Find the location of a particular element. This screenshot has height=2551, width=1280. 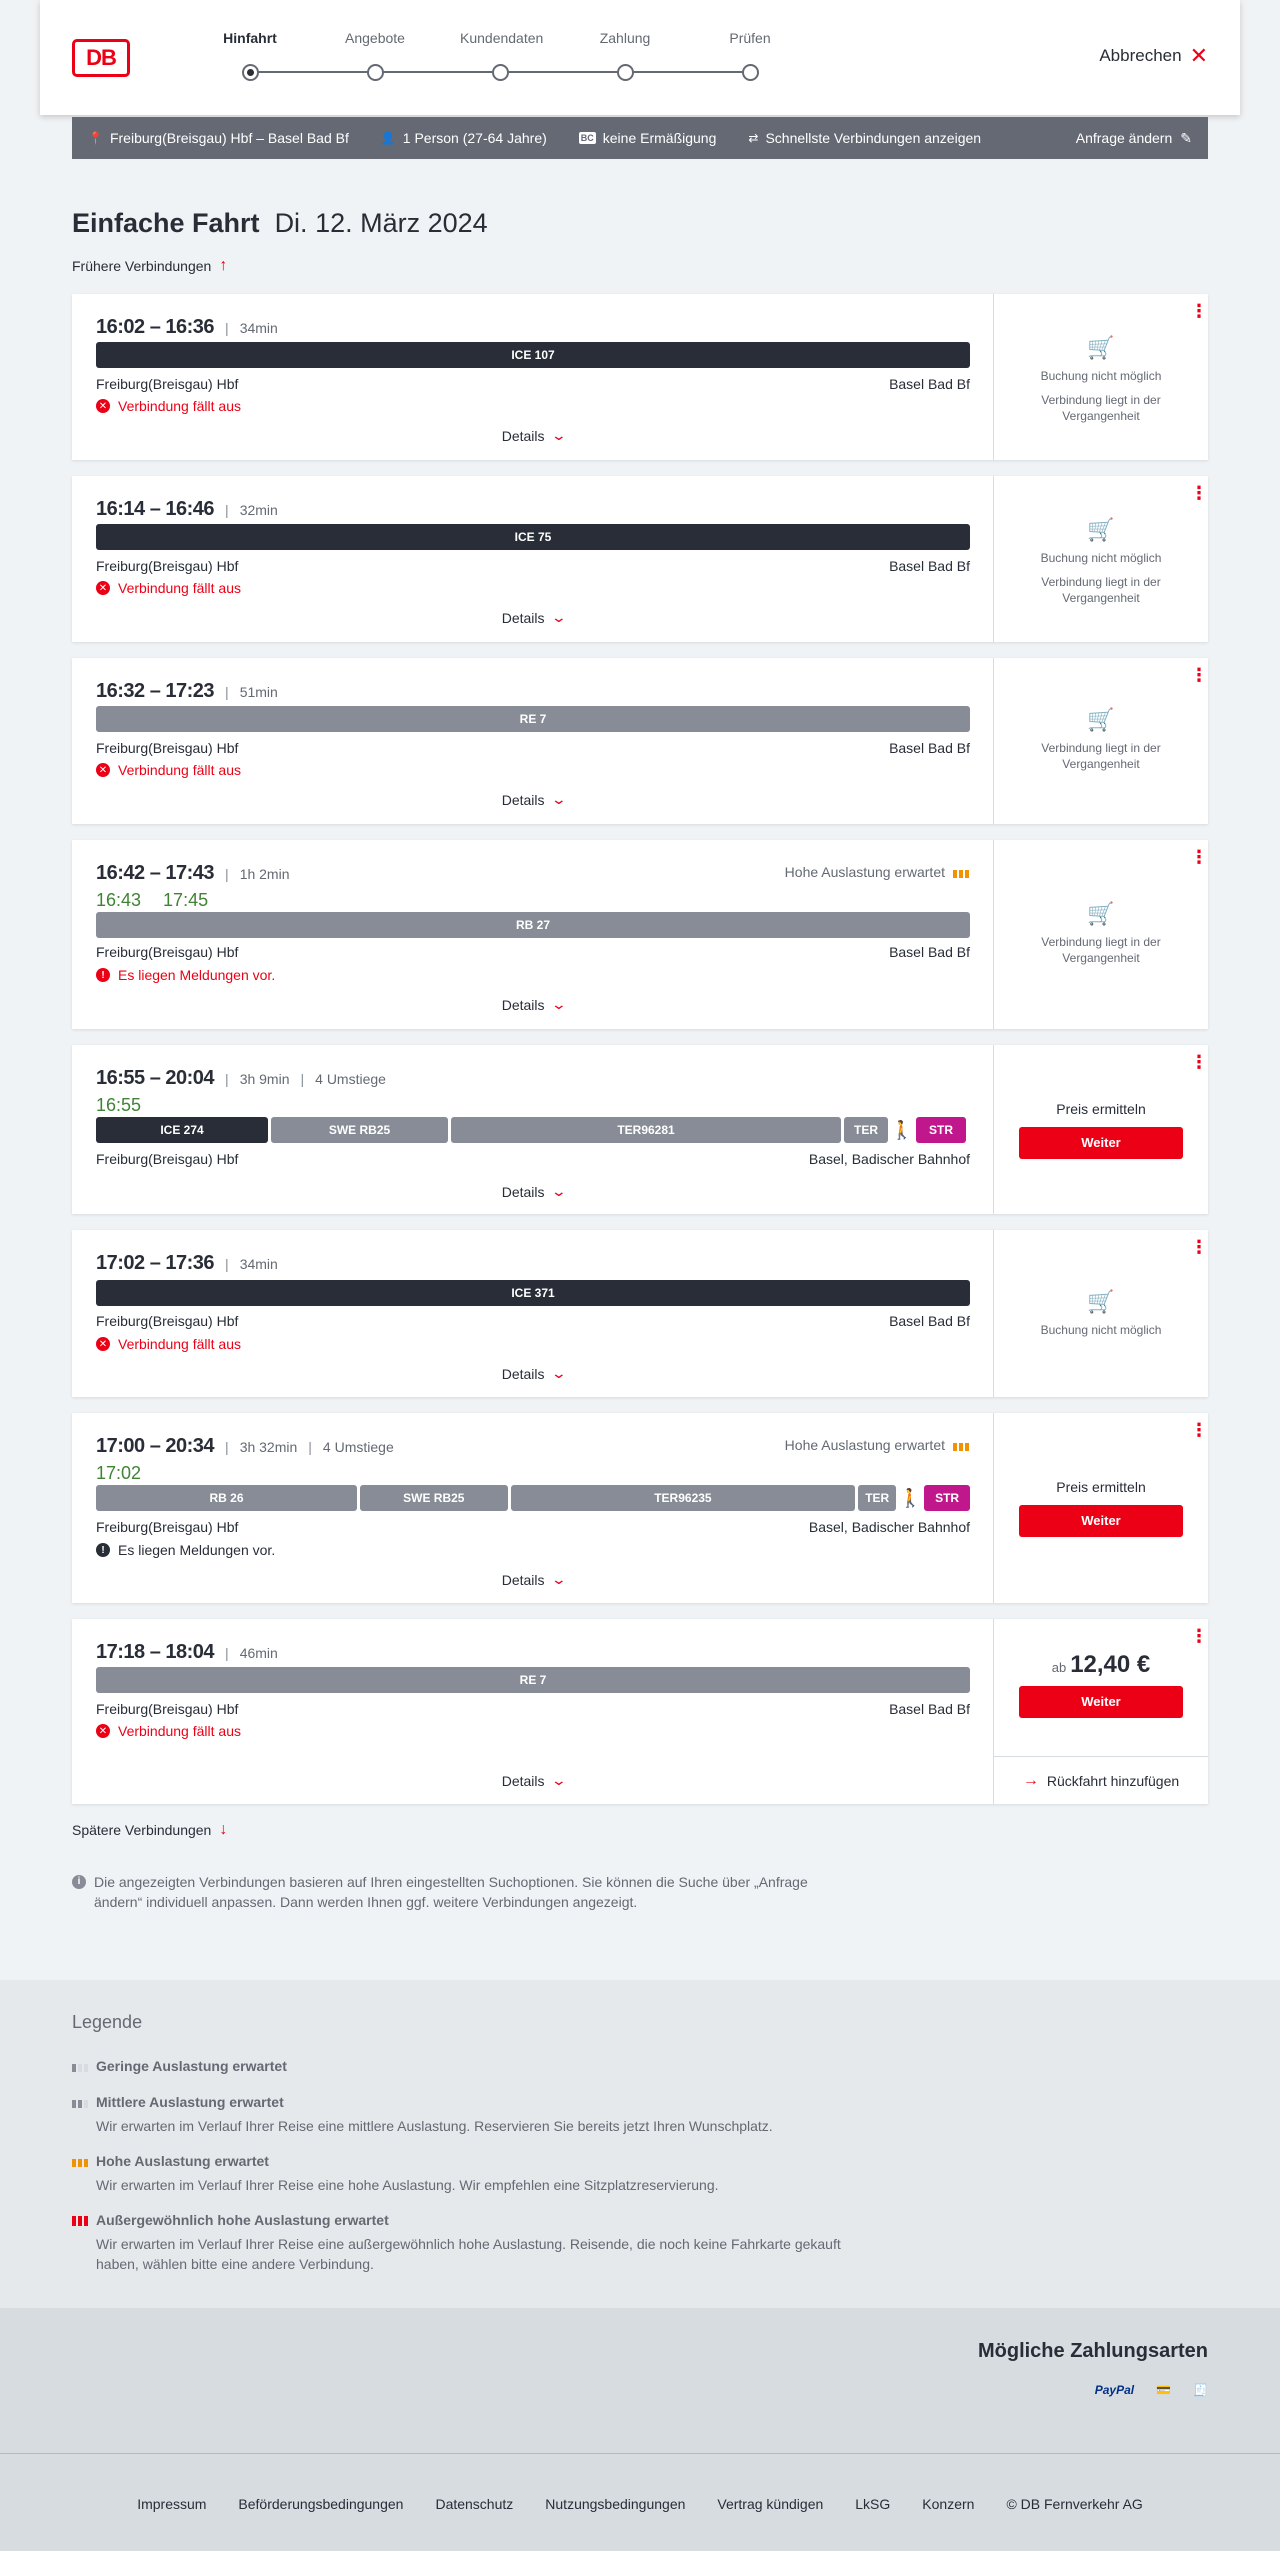

connection-side: ⋮ ab 12,40 € Weiter → Rückfahrt hinzufügen is located at coordinates (1101, 1711).